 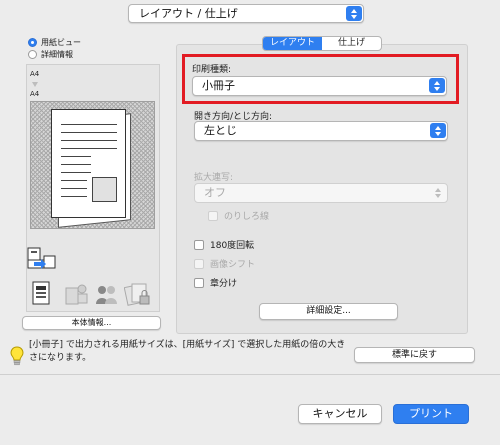 I want to click on binding-stepper-icon, so click(x=438, y=130).